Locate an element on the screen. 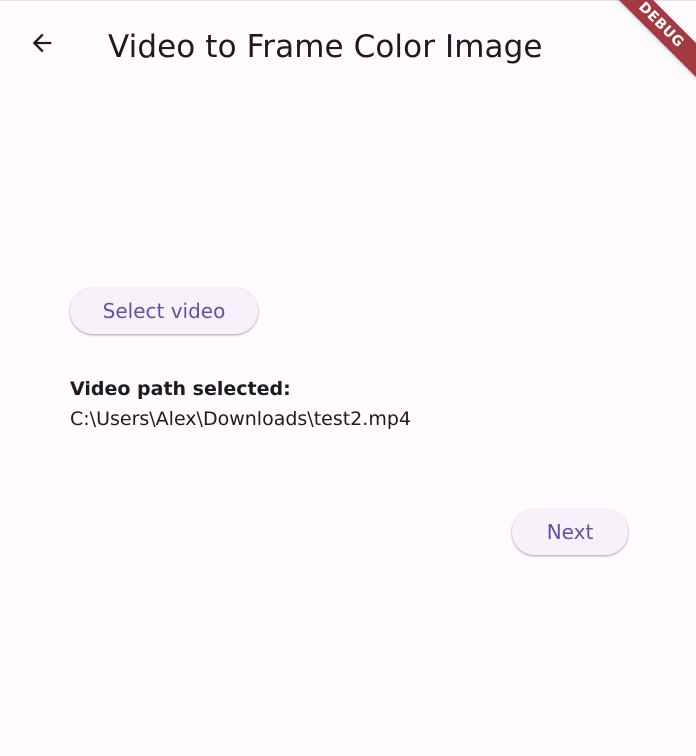 Image resolution: width=696 pixels, height=756 pixels. page-title: Video to Frame Color Image is located at coordinates (325, 47).